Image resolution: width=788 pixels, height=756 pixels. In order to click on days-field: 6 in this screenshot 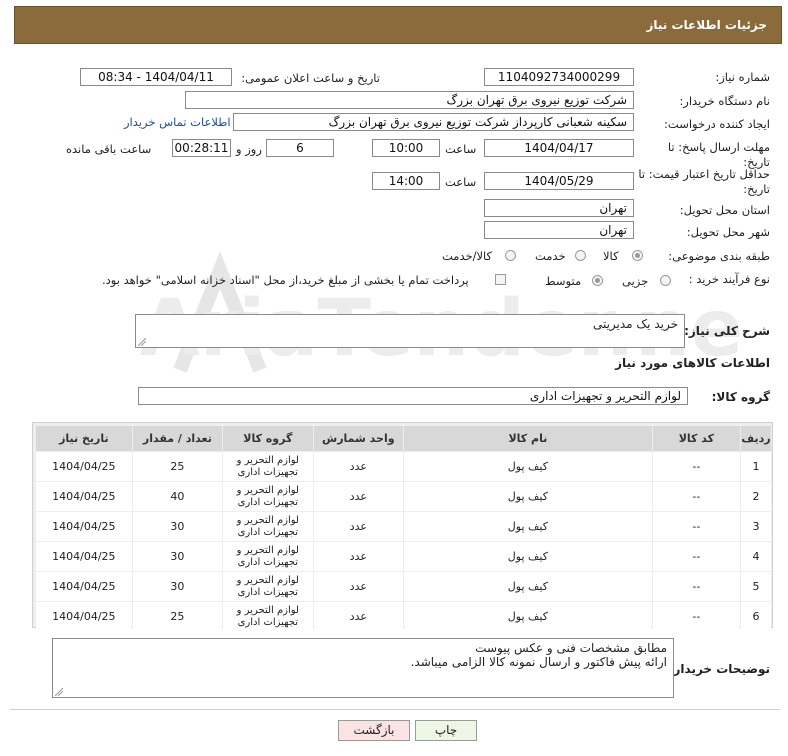, I will do `click(300, 148)`.